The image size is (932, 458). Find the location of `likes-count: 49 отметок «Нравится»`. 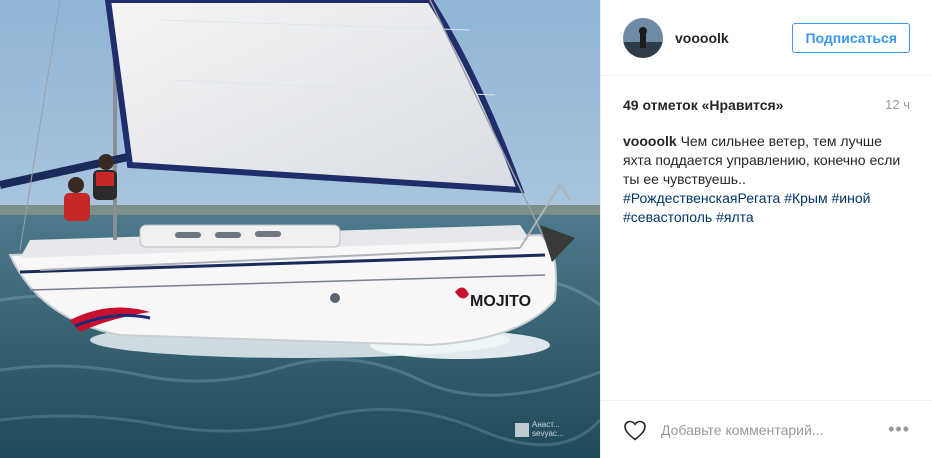

likes-count: 49 отметок «Нравится» is located at coordinates (703, 105).